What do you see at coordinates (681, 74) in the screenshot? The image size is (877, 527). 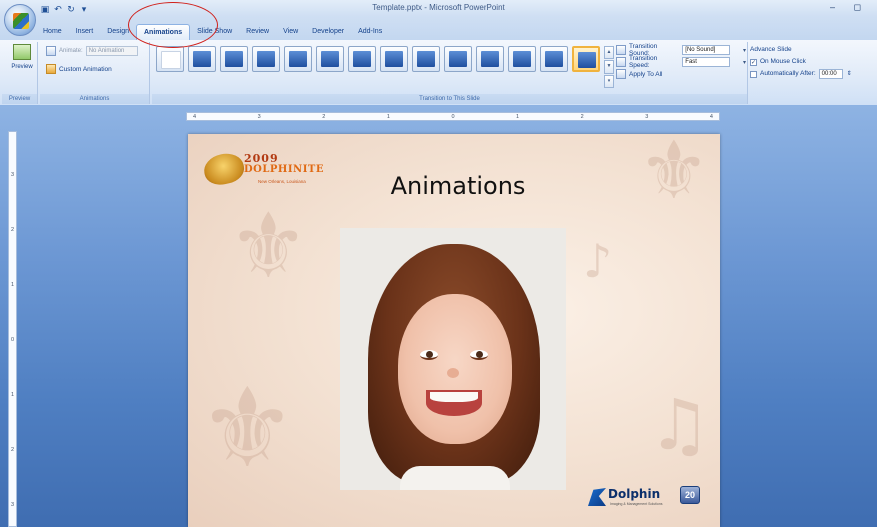 I see `apply-to-all-button: Apply To All` at bounding box center [681, 74].